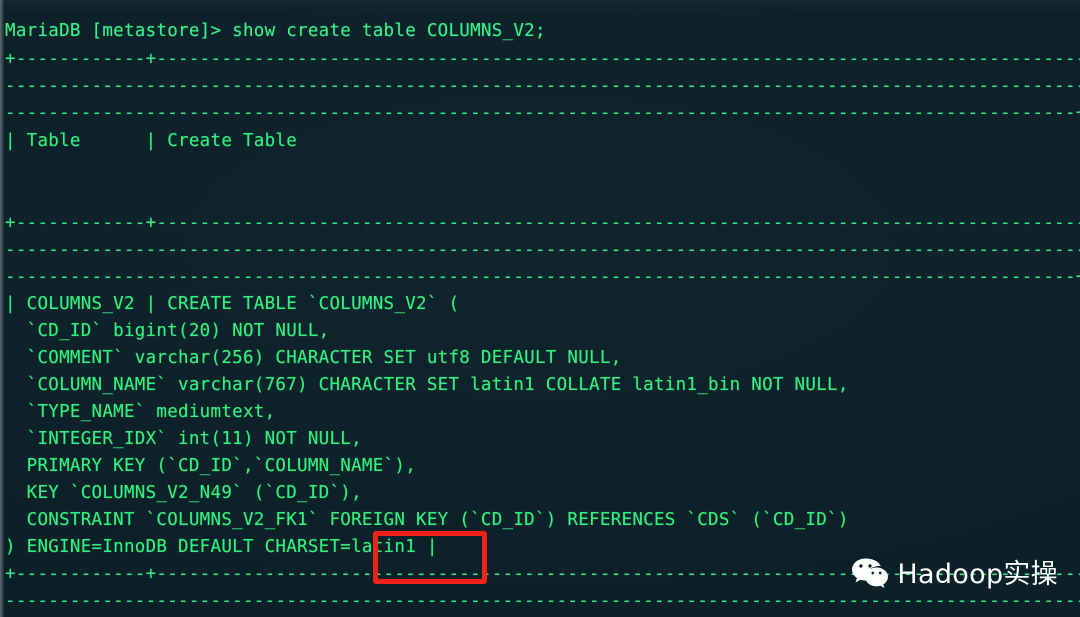 Image resolution: width=1080 pixels, height=617 pixels. I want to click on window-left-edge, so click(2, 308).